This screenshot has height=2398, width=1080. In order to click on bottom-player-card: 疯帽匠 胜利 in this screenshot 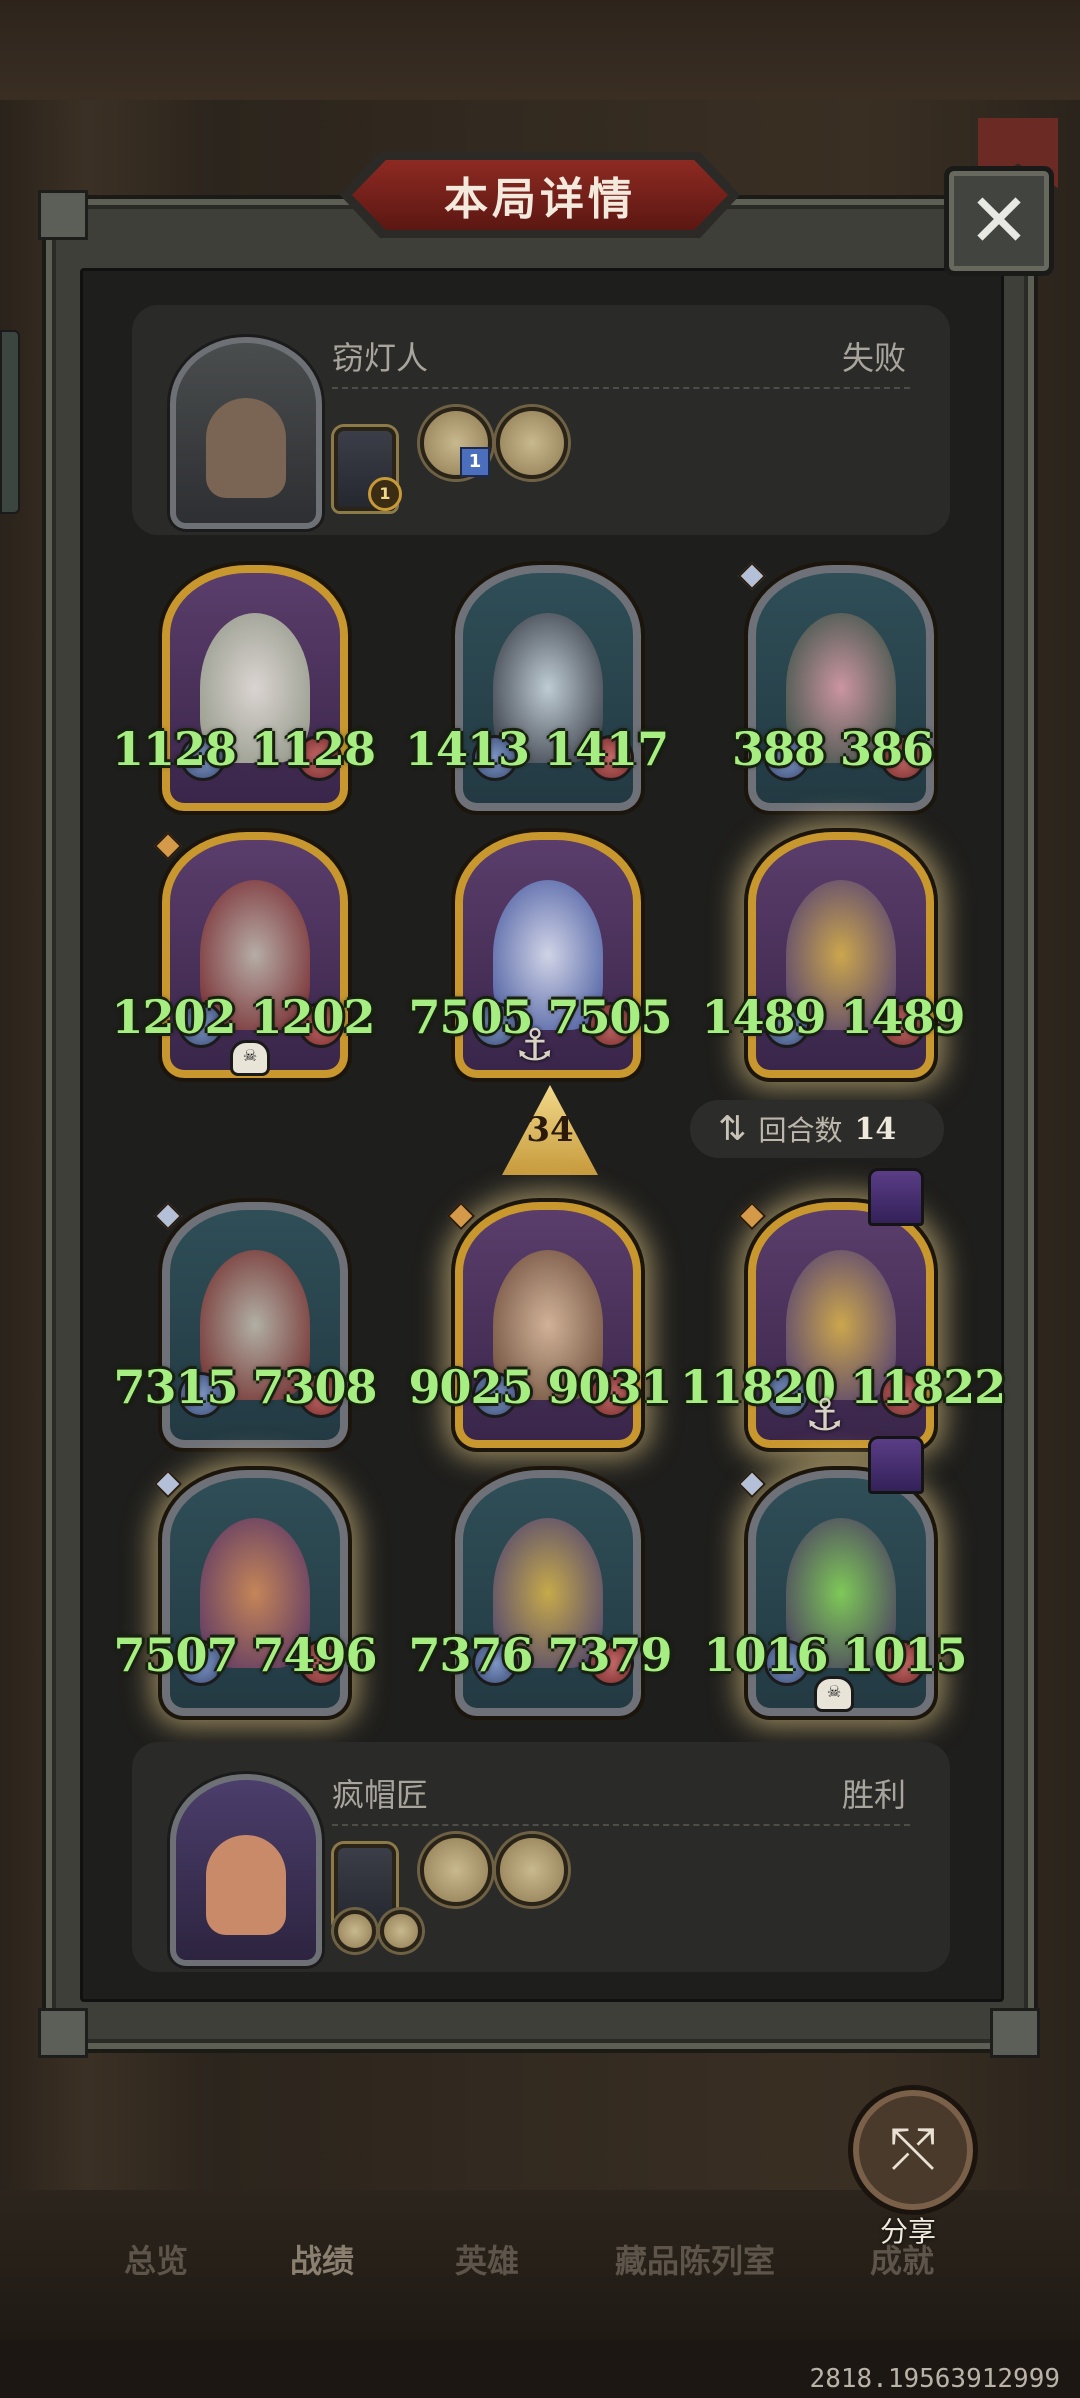, I will do `click(541, 1857)`.